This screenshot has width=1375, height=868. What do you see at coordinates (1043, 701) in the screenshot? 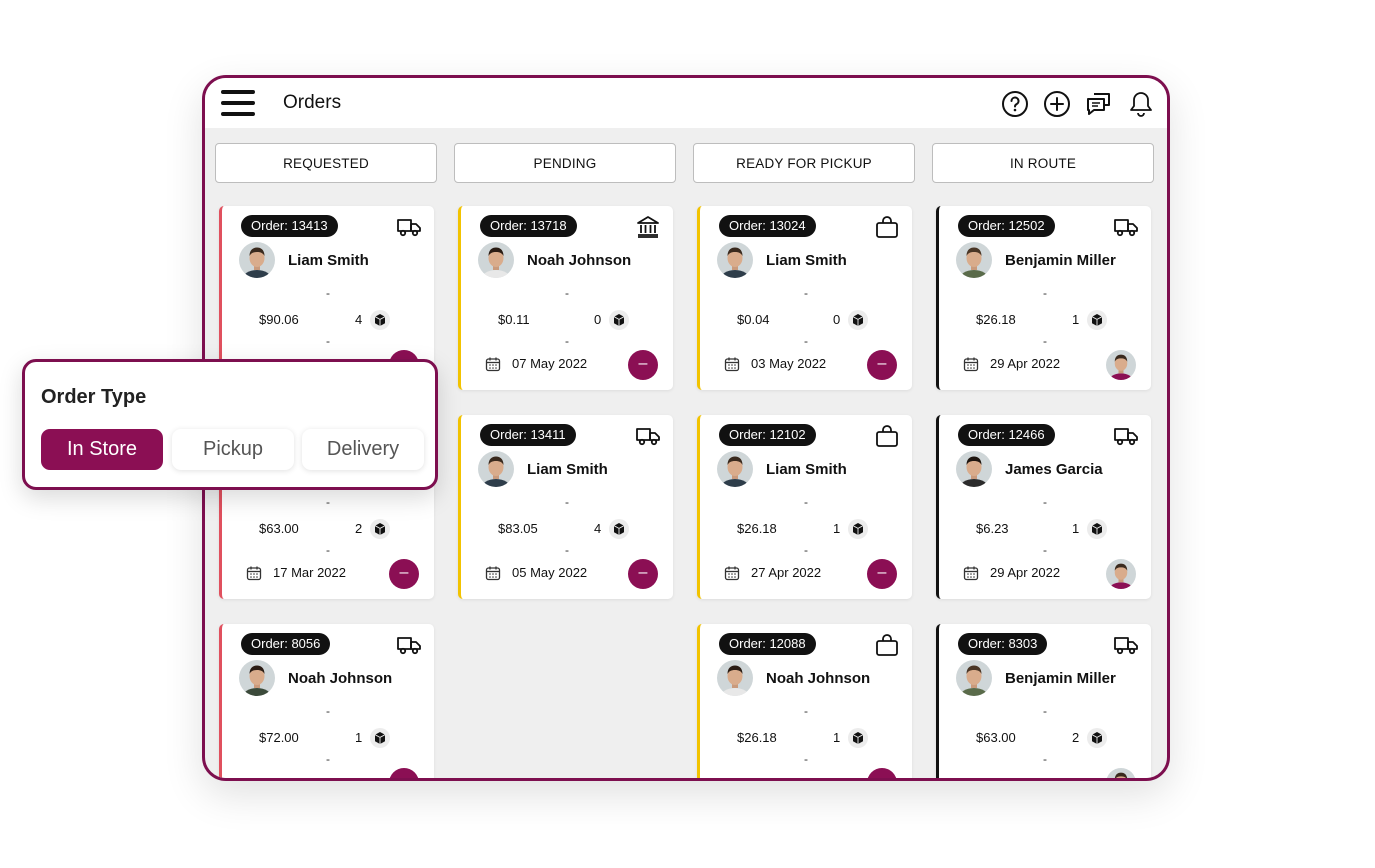
I see `order-card: Order: 8303 Benjamin Miller - $63.00 2 -` at bounding box center [1043, 701].